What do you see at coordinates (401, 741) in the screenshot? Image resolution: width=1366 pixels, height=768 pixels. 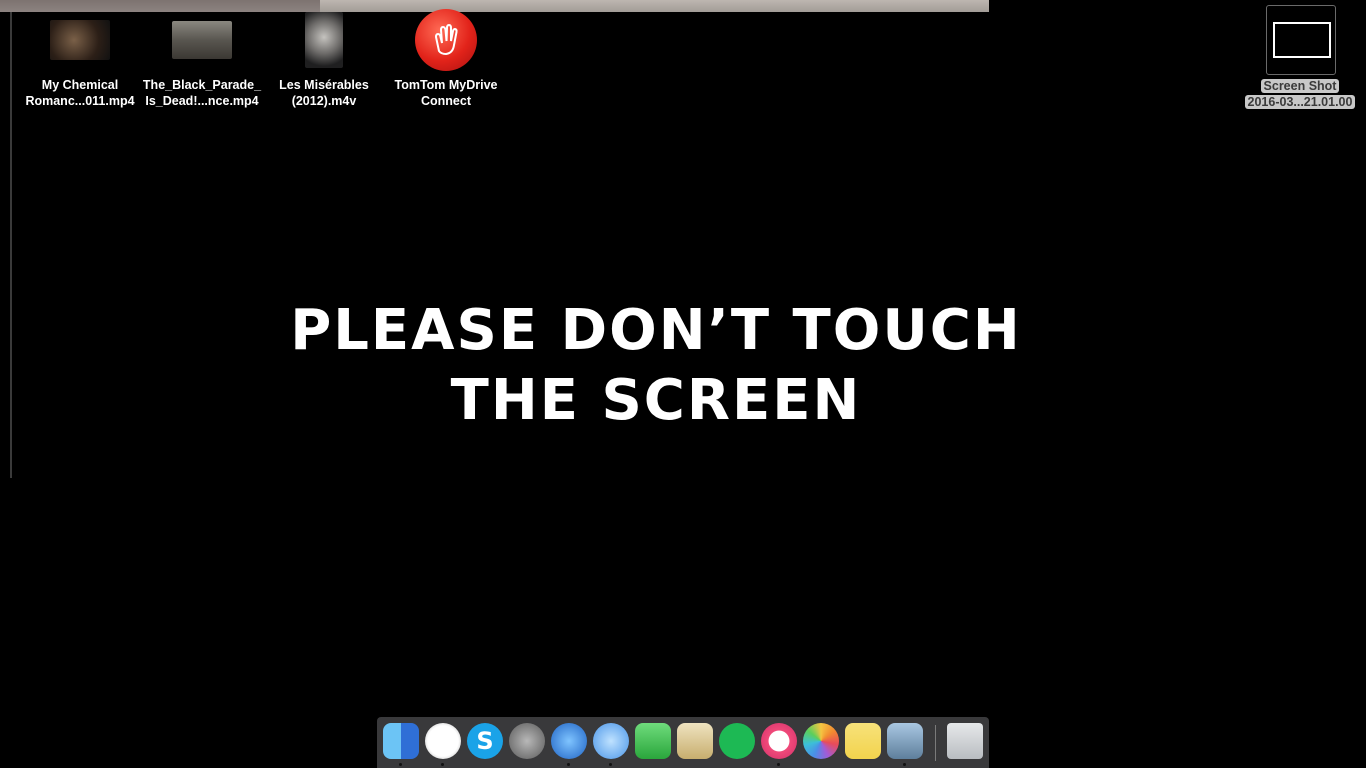 I see `finder-icon` at bounding box center [401, 741].